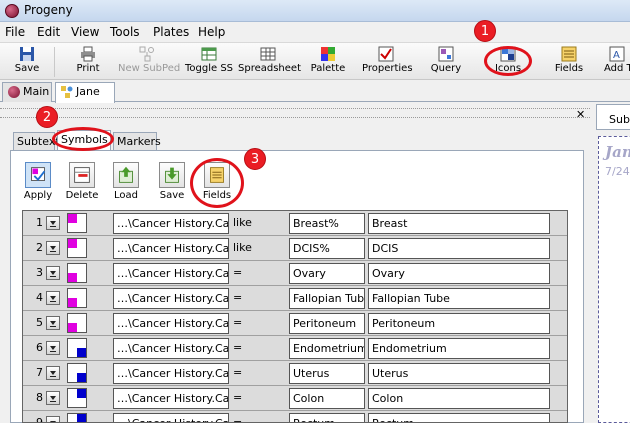 The height and width of the screenshot is (423, 630). What do you see at coordinates (617, 54) in the screenshot?
I see `add-text-icon: A` at bounding box center [617, 54].